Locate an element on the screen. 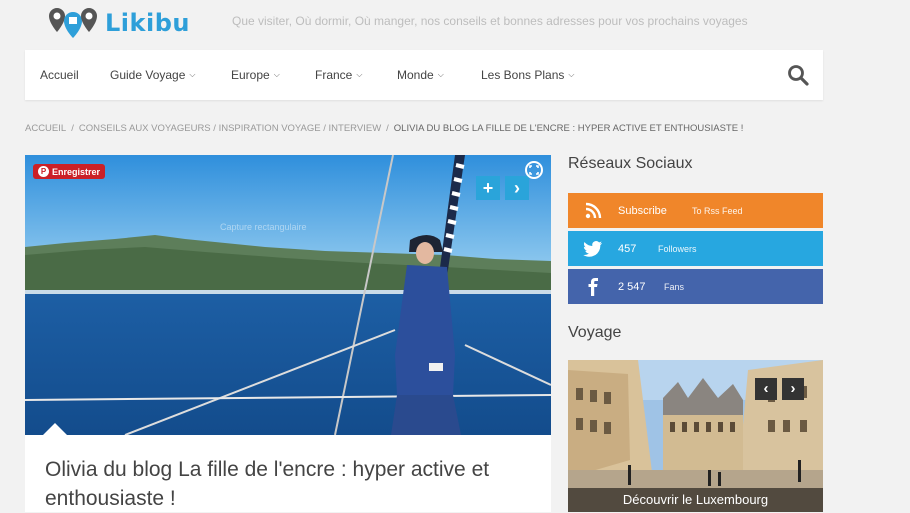 This screenshot has height=513, width=910. nav-item-guide-voyage: Guide Voyage ⌵ is located at coordinates (152, 75).